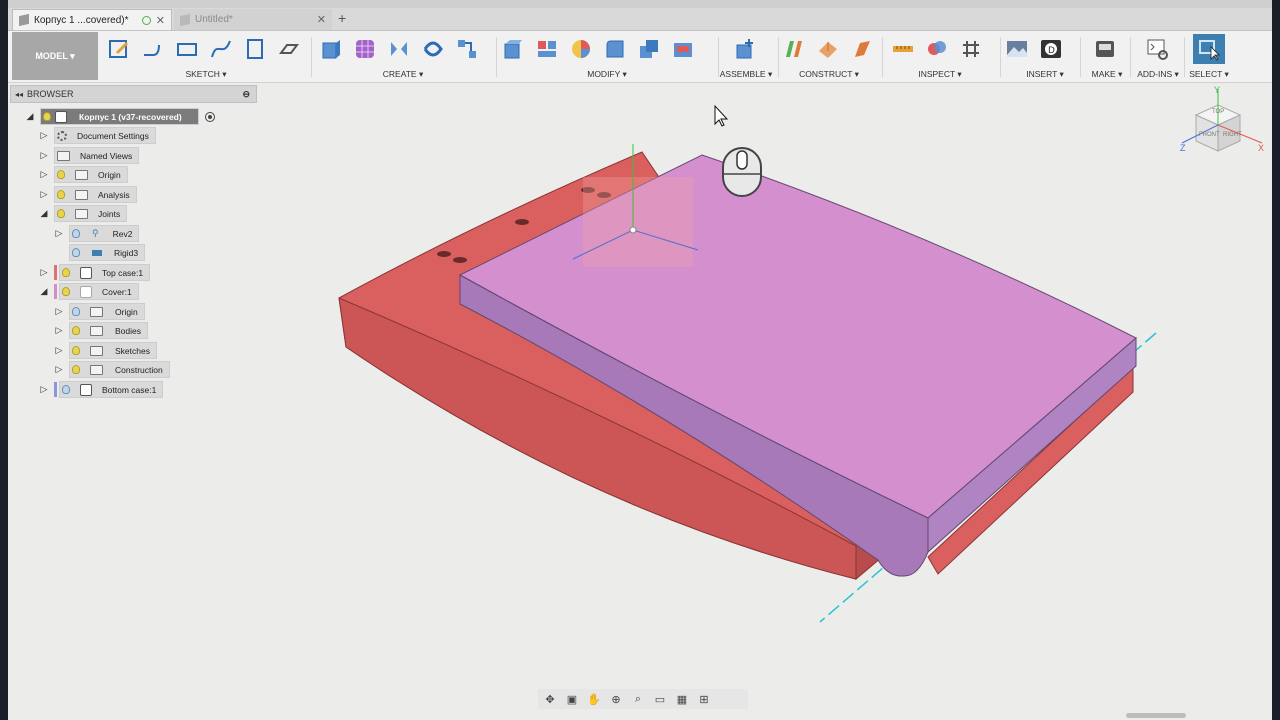  Describe the element at coordinates (87, 194) in the screenshot. I see `tree-item-analysis: ▷ Analysis` at that location.